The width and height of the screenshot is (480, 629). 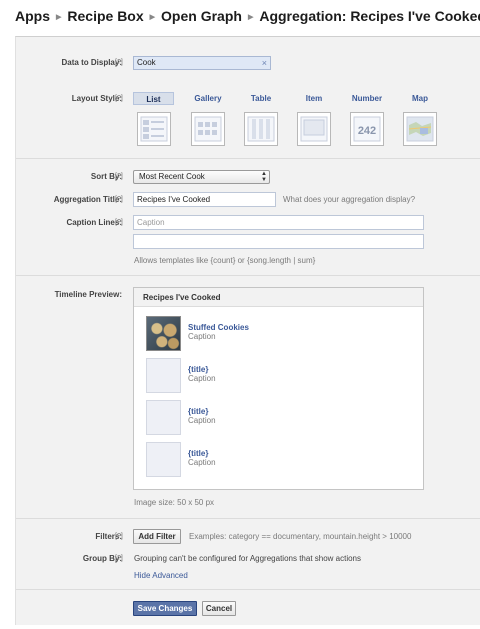 I want to click on layout-tab-list: List, so click(x=153, y=98).